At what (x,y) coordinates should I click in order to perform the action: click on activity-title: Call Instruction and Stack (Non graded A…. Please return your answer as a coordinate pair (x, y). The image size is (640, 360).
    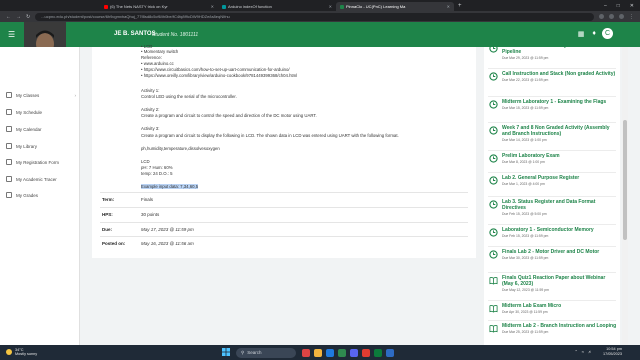
    Looking at the image, I should click on (558, 74).